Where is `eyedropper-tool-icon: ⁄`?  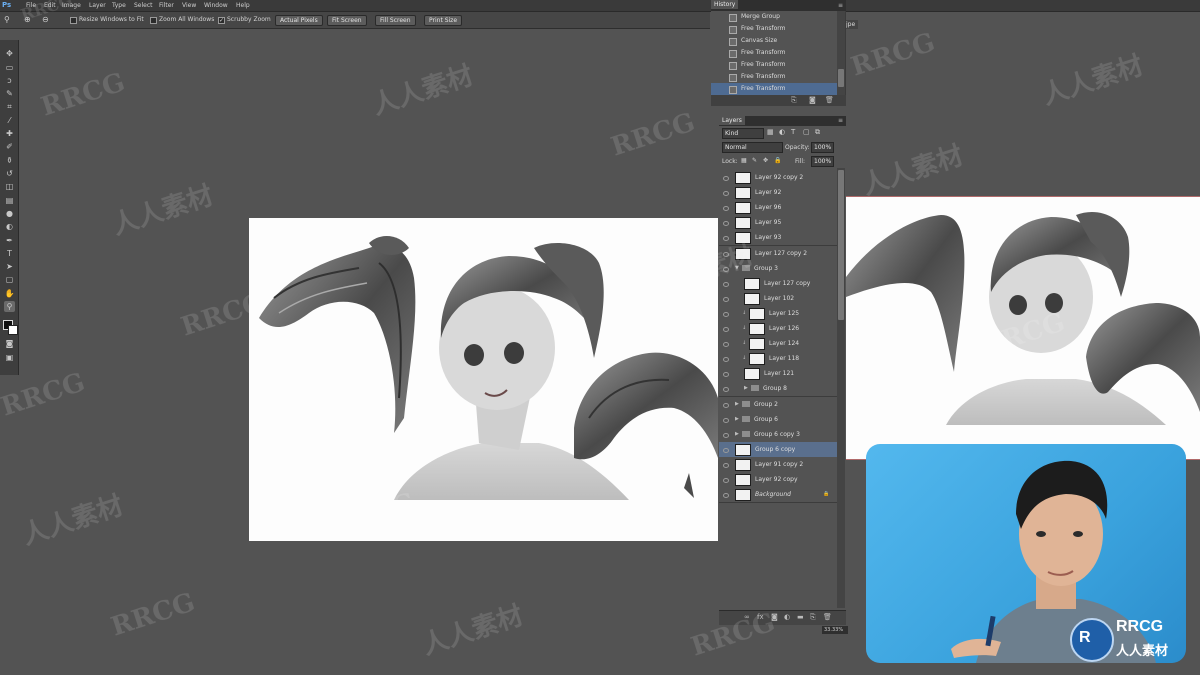
eyedropper-tool-icon: ⁄ is located at coordinates (9, 120).